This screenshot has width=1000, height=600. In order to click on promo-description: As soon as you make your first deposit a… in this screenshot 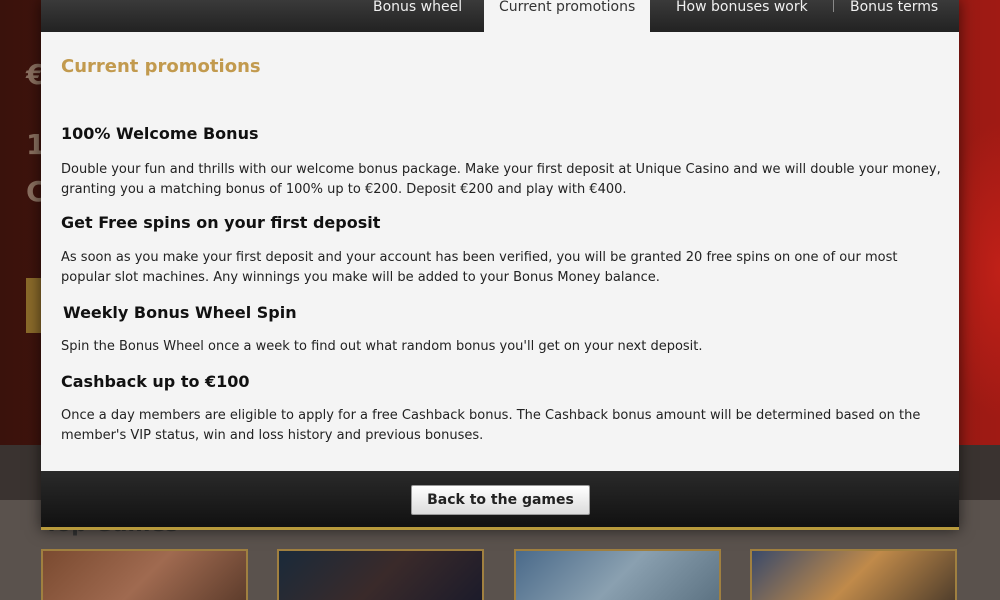, I will do `click(479, 267)`.